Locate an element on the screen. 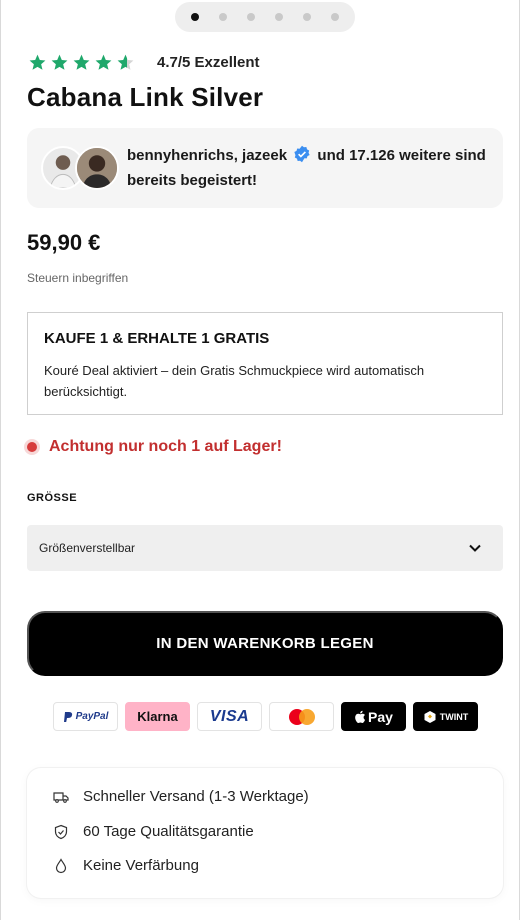  avatar is located at coordinates (97, 168).